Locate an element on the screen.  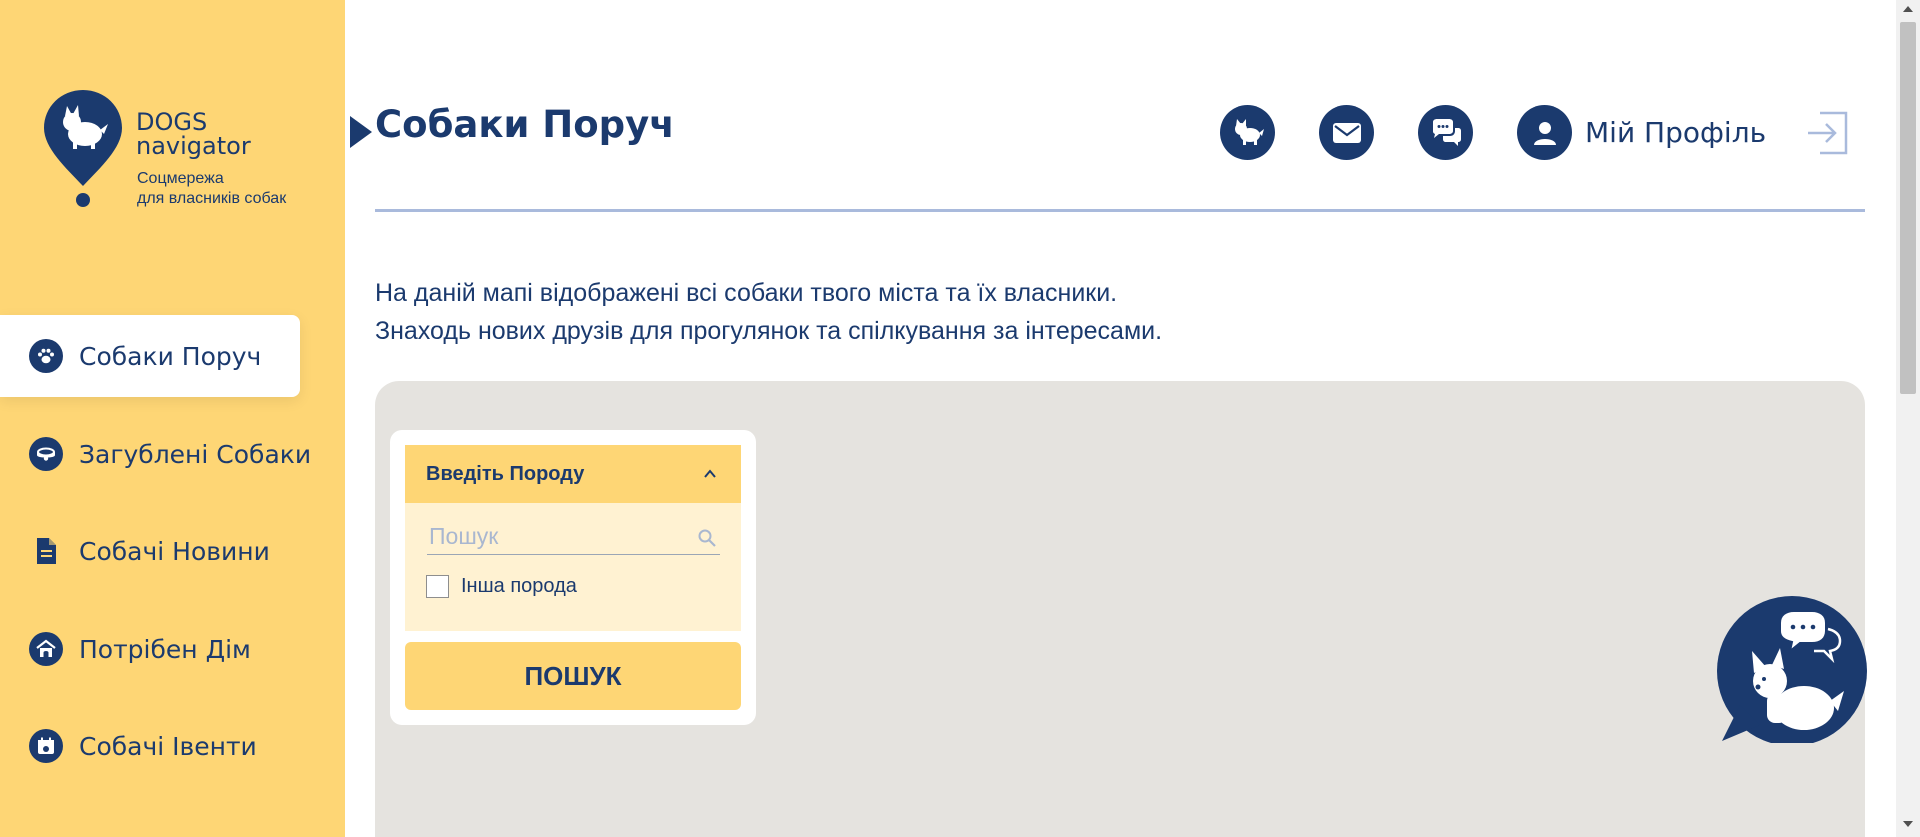
sidebar-item-dogs-nearby: Собаки Поруч is located at coordinates (150, 356).